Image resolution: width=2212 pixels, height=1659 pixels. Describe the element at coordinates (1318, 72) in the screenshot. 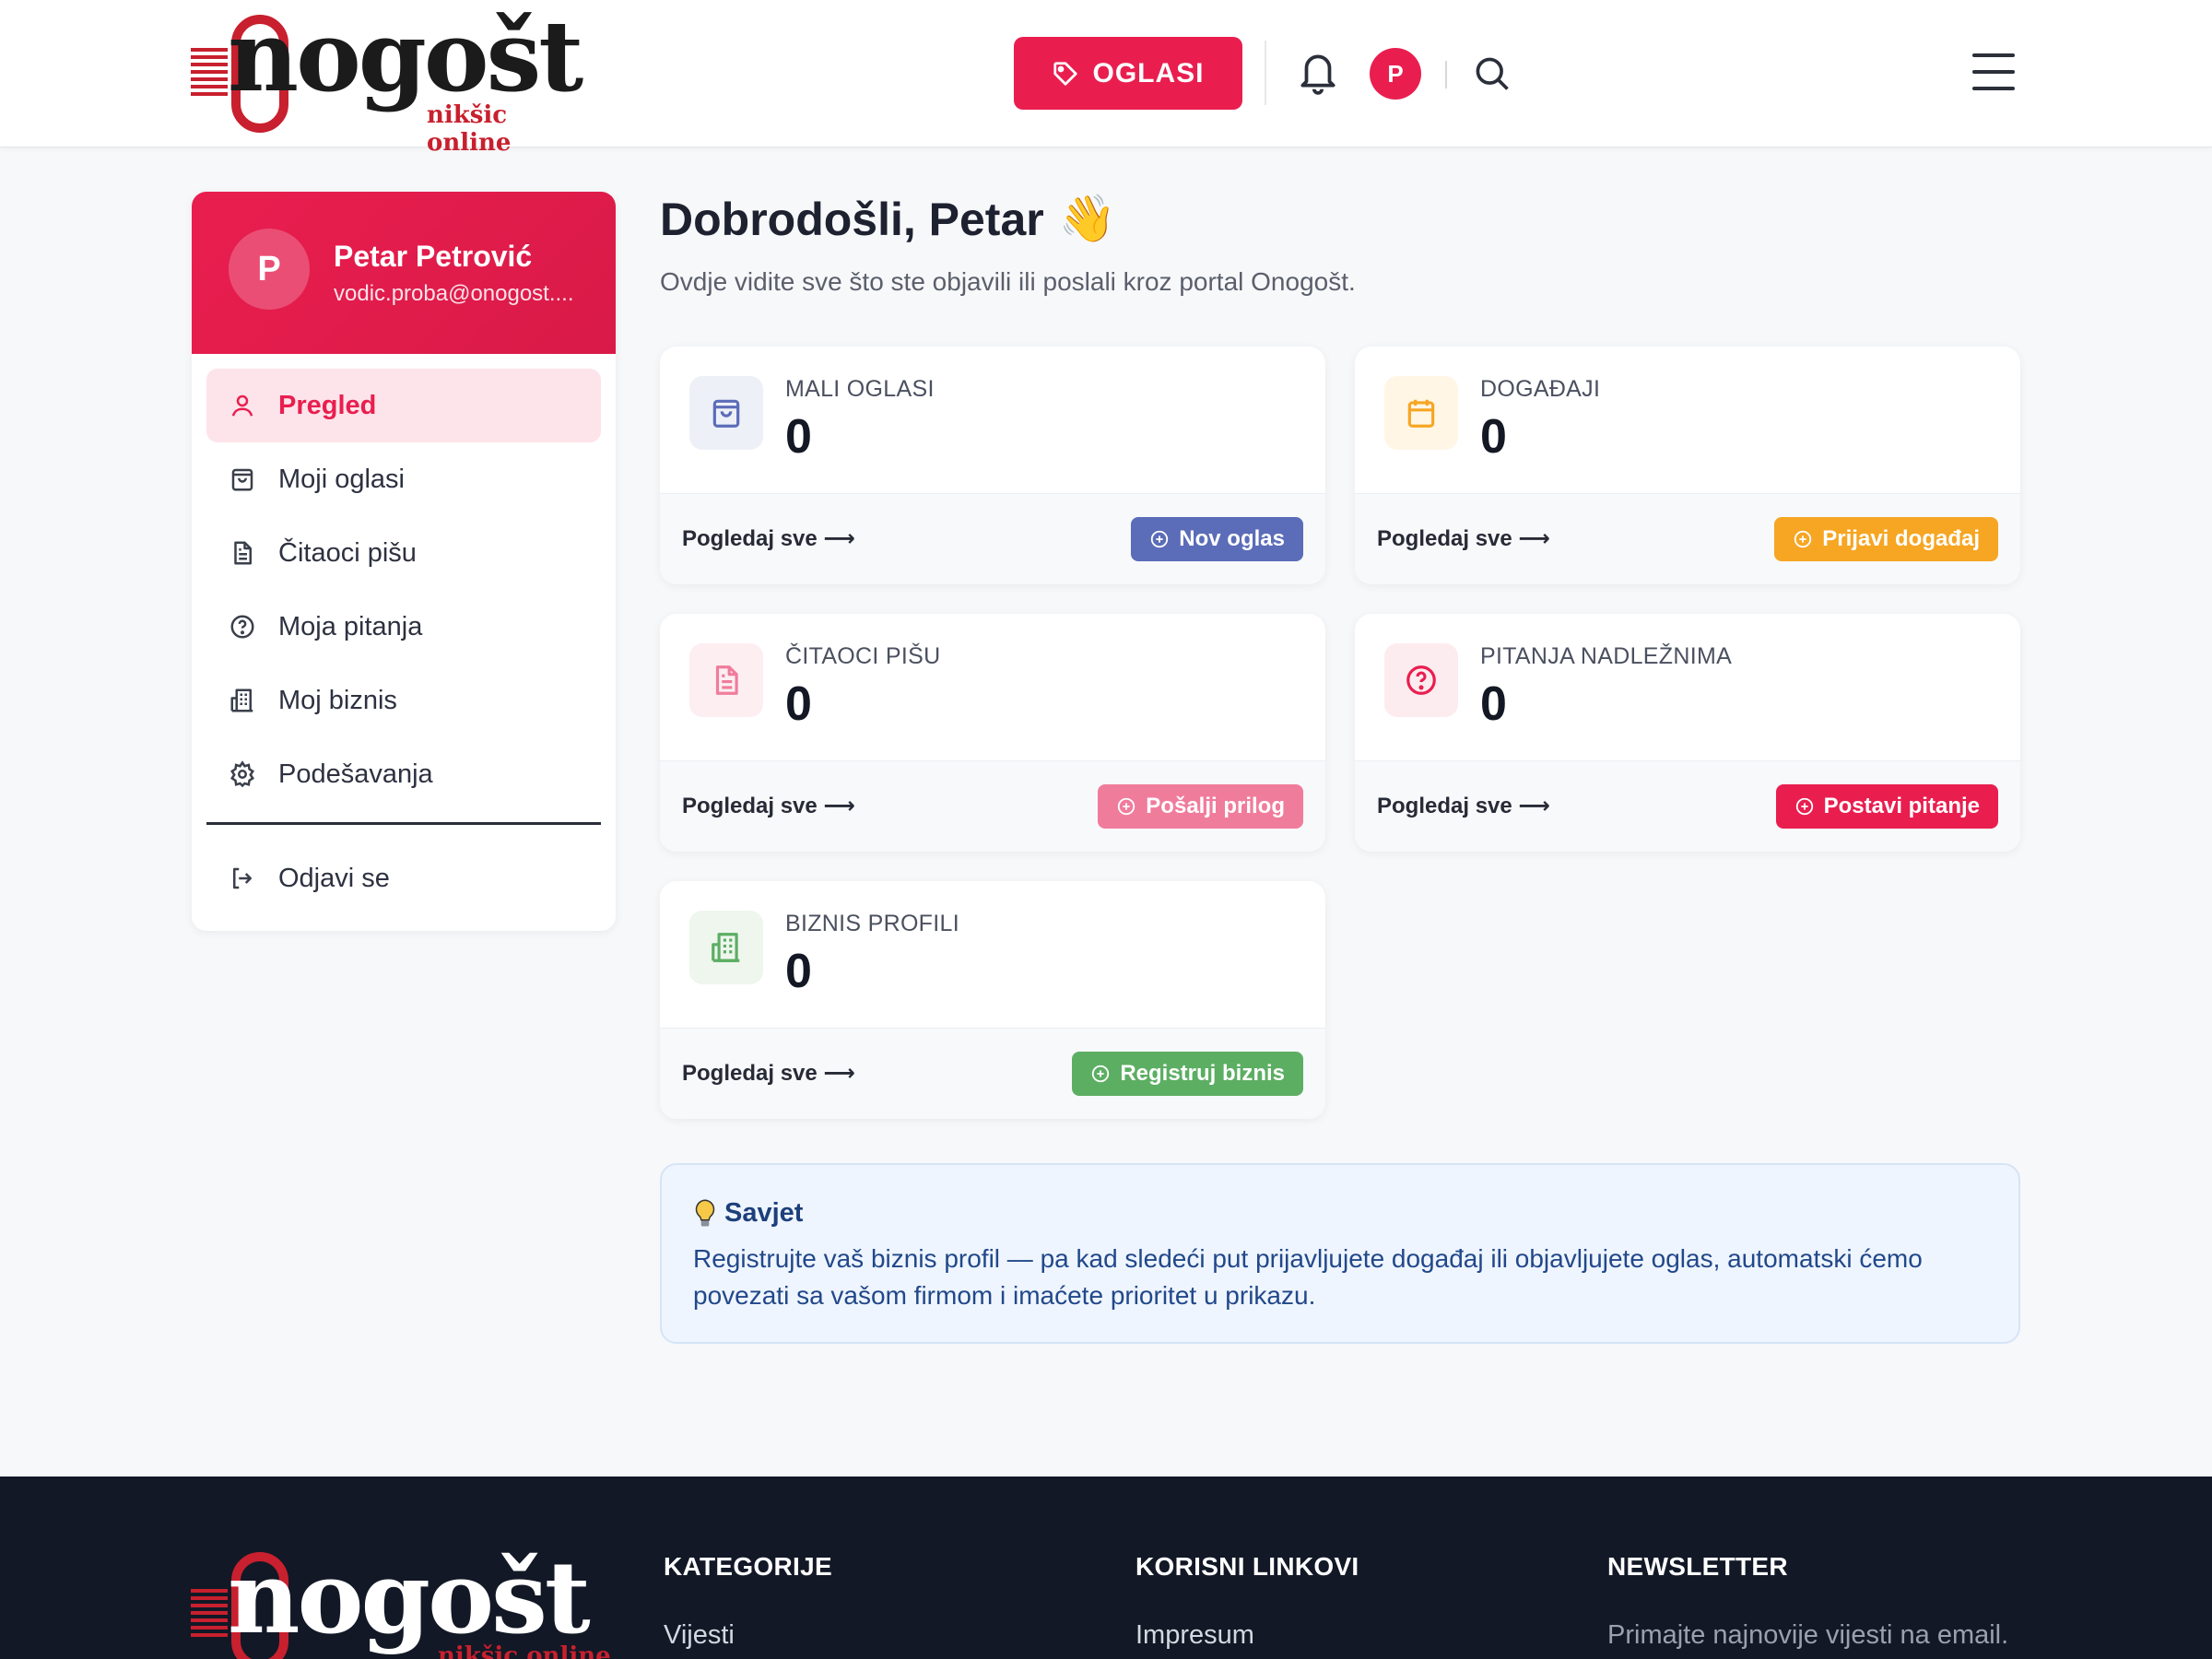

I see `notifications-bell-icon` at that location.